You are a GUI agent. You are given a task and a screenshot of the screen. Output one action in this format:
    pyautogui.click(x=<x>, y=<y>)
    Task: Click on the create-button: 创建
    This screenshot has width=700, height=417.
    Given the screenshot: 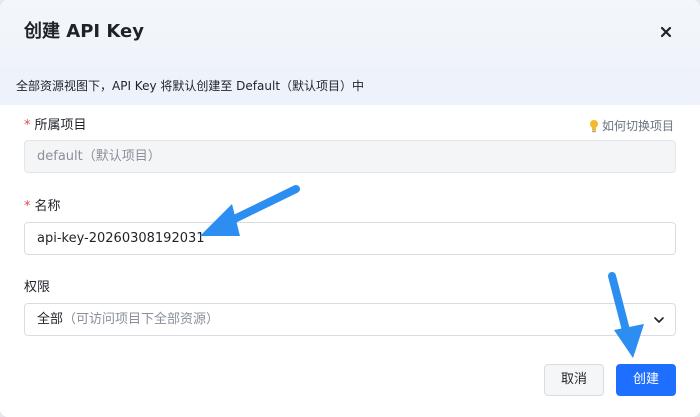 What is the action you would take?
    pyautogui.click(x=646, y=380)
    